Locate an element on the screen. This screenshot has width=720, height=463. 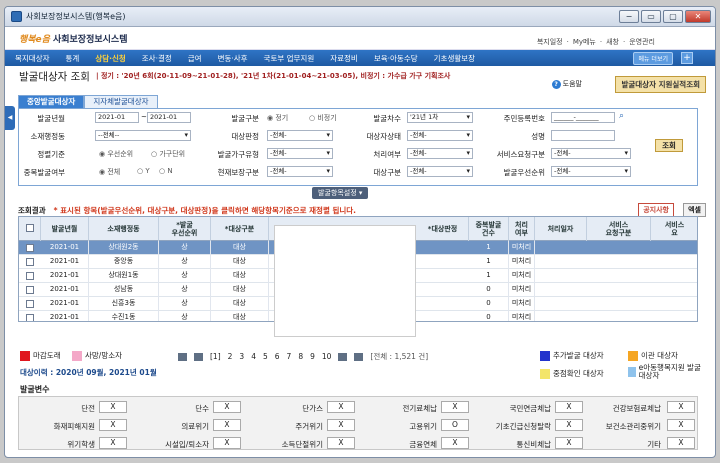
var-label: 소득단절위기 is located at coordinates (302, 444).